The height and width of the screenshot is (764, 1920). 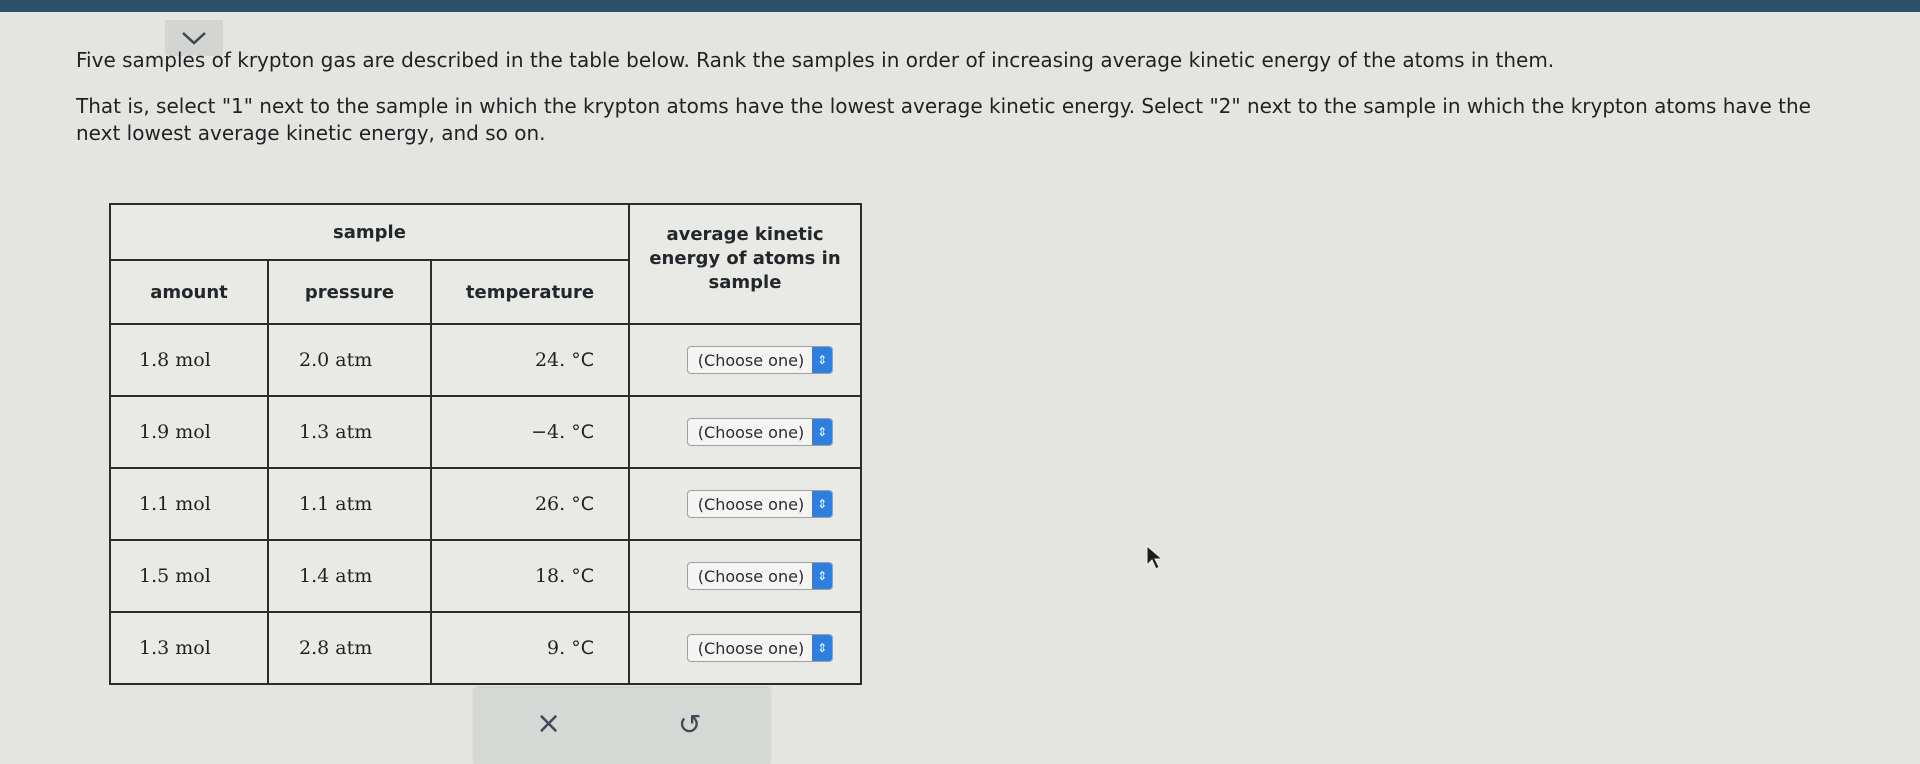 I want to click on temperature-cell: 26. °C, so click(x=530, y=504).